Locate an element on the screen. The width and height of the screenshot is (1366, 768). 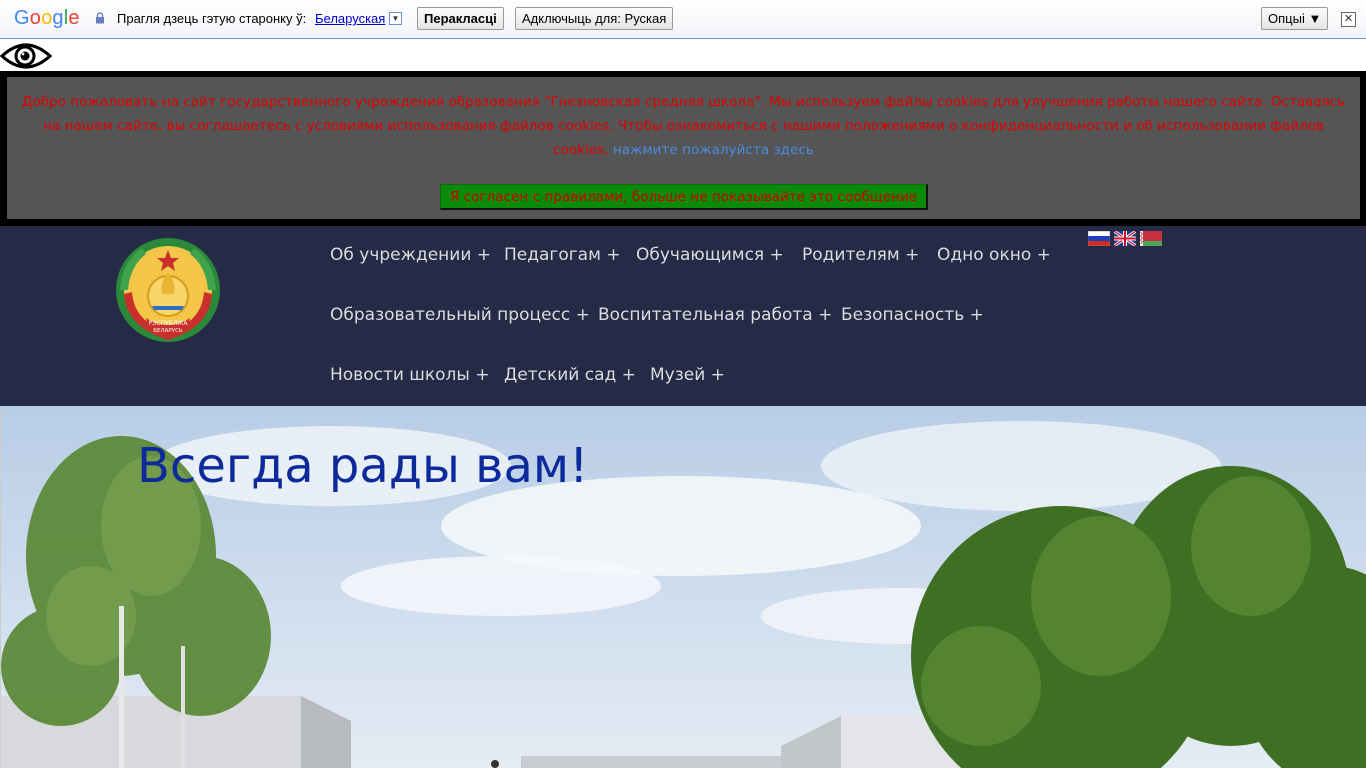
close-icon: ✕ is located at coordinates (1348, 19).